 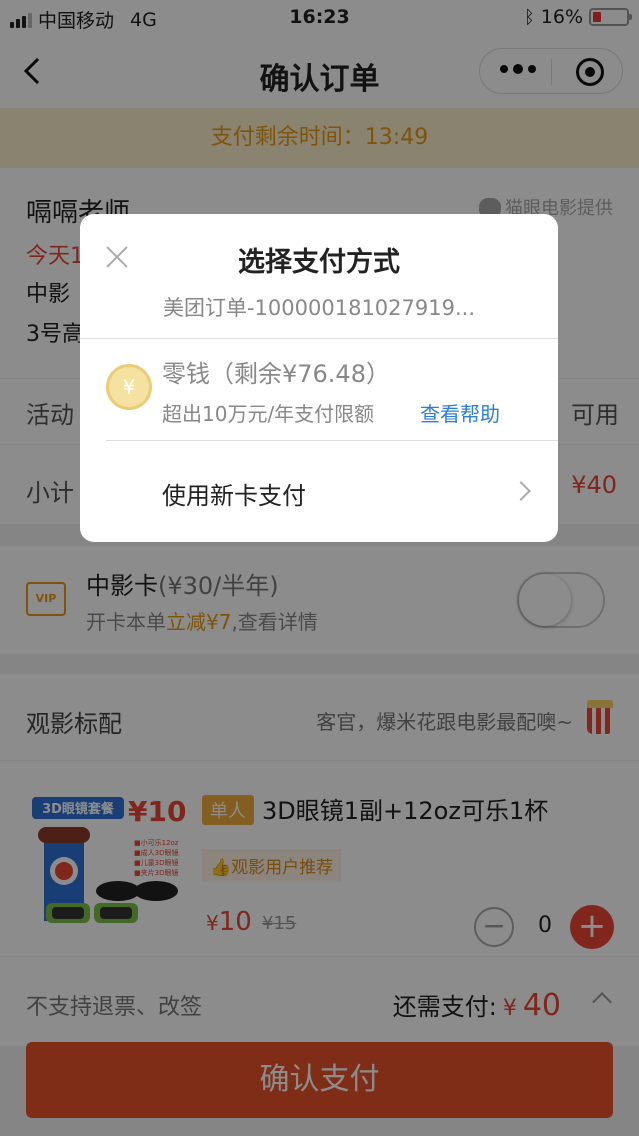 I want to click on wallet-limit-text: 超出10万元/年支付限额, so click(x=268, y=414).